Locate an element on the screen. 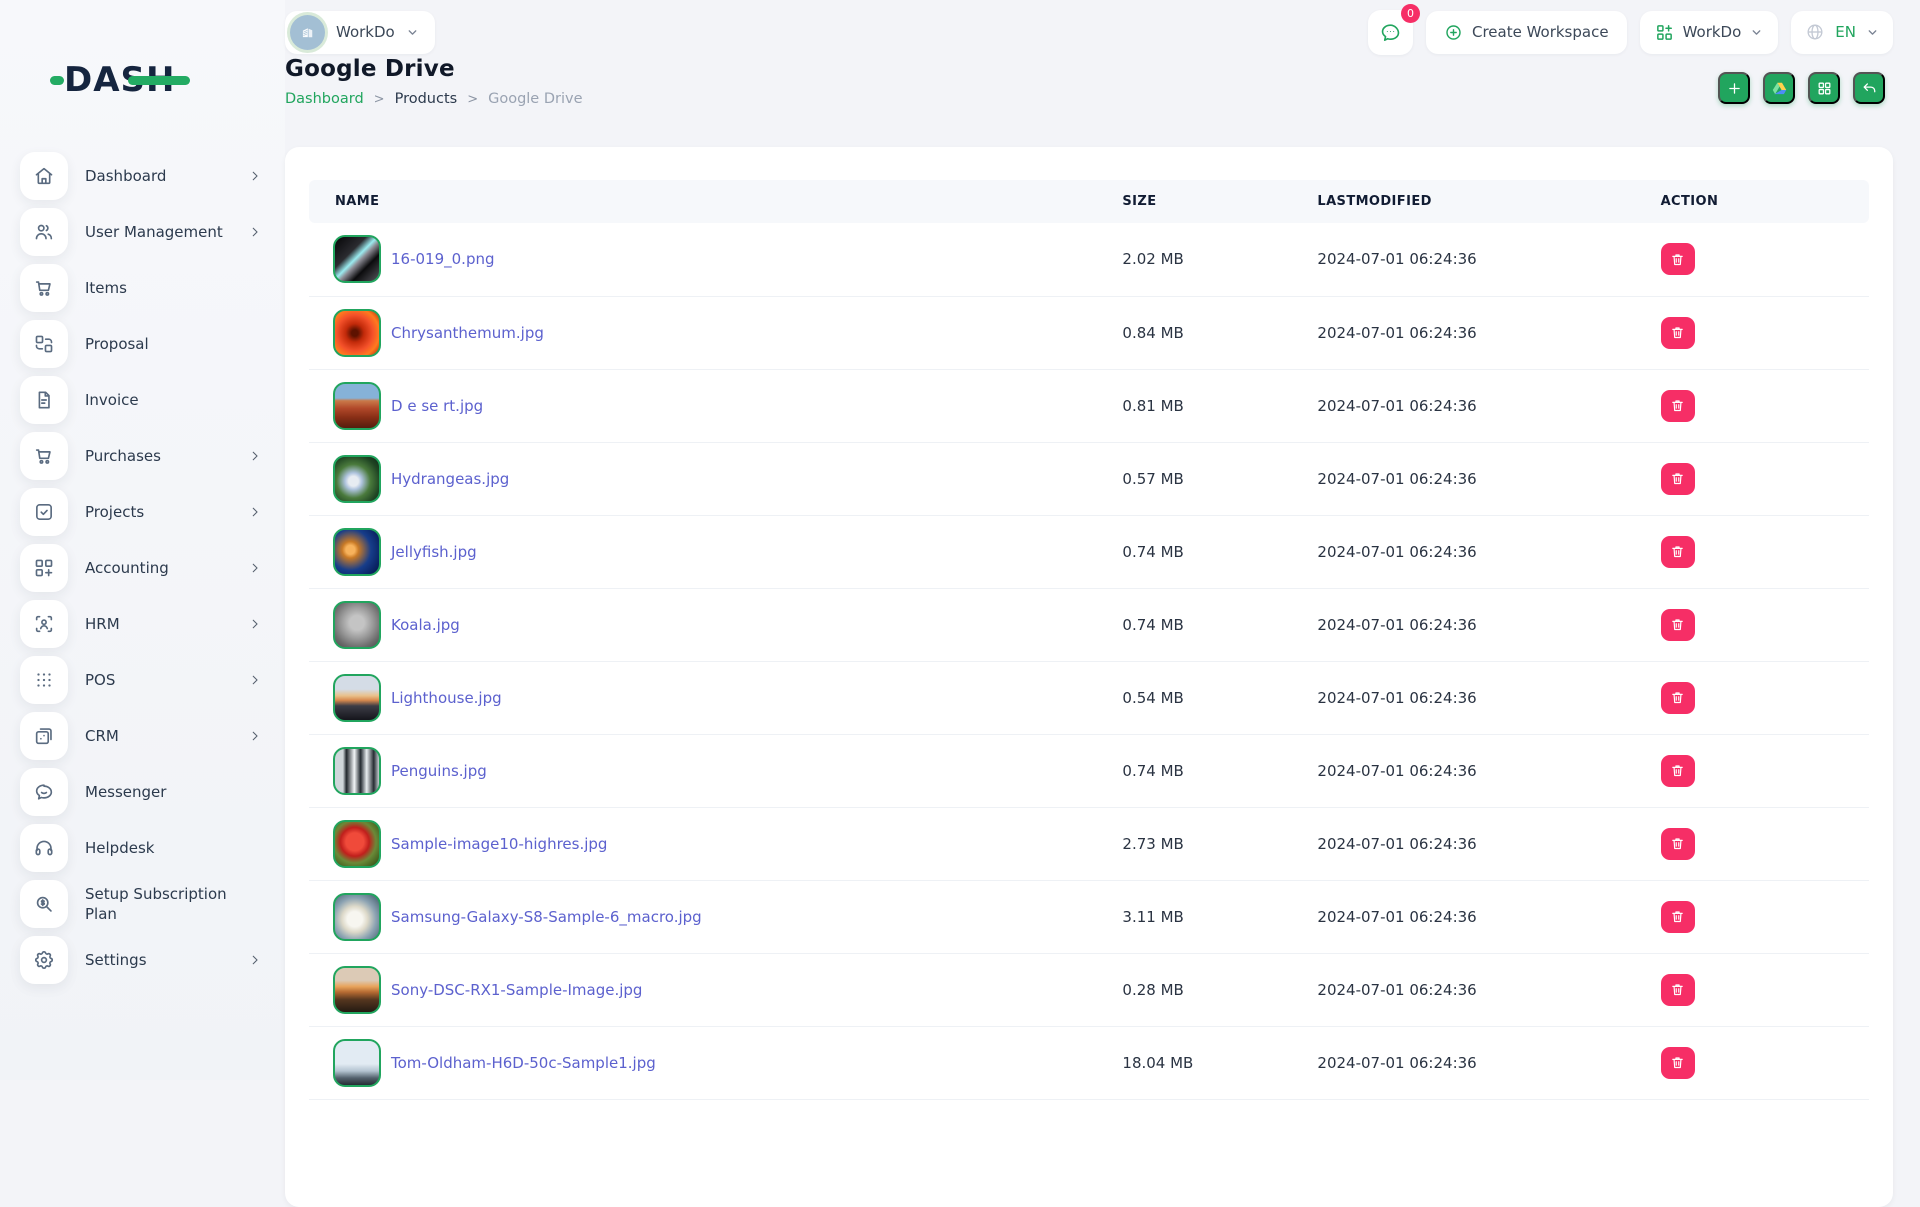 The image size is (1920, 1207). column-header-size: SIZE is located at coordinates (1210, 201).